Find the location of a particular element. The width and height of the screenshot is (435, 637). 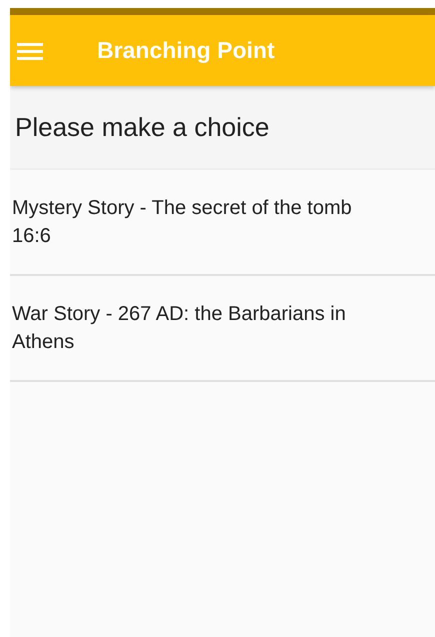

menu-button is located at coordinates (30, 50).